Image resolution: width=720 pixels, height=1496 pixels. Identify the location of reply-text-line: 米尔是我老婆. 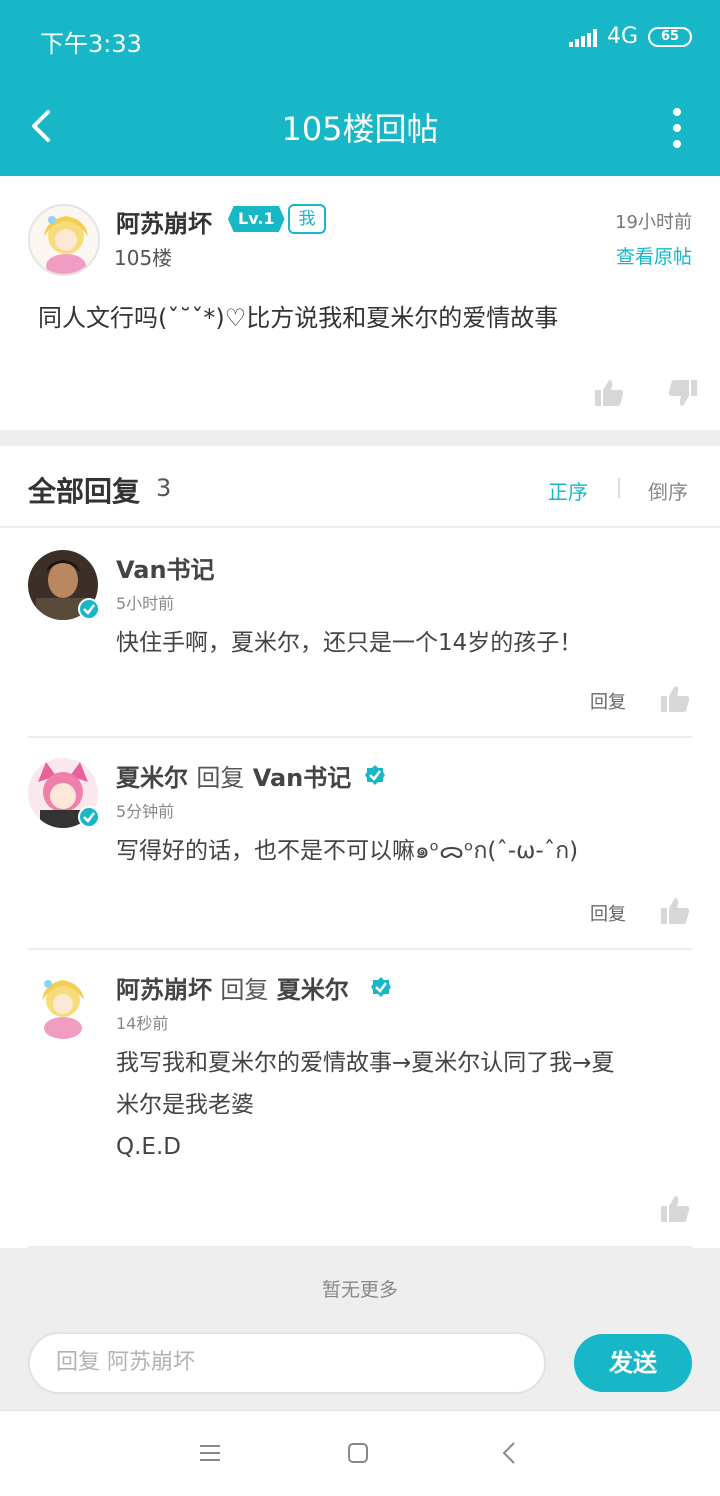
(185, 1105).